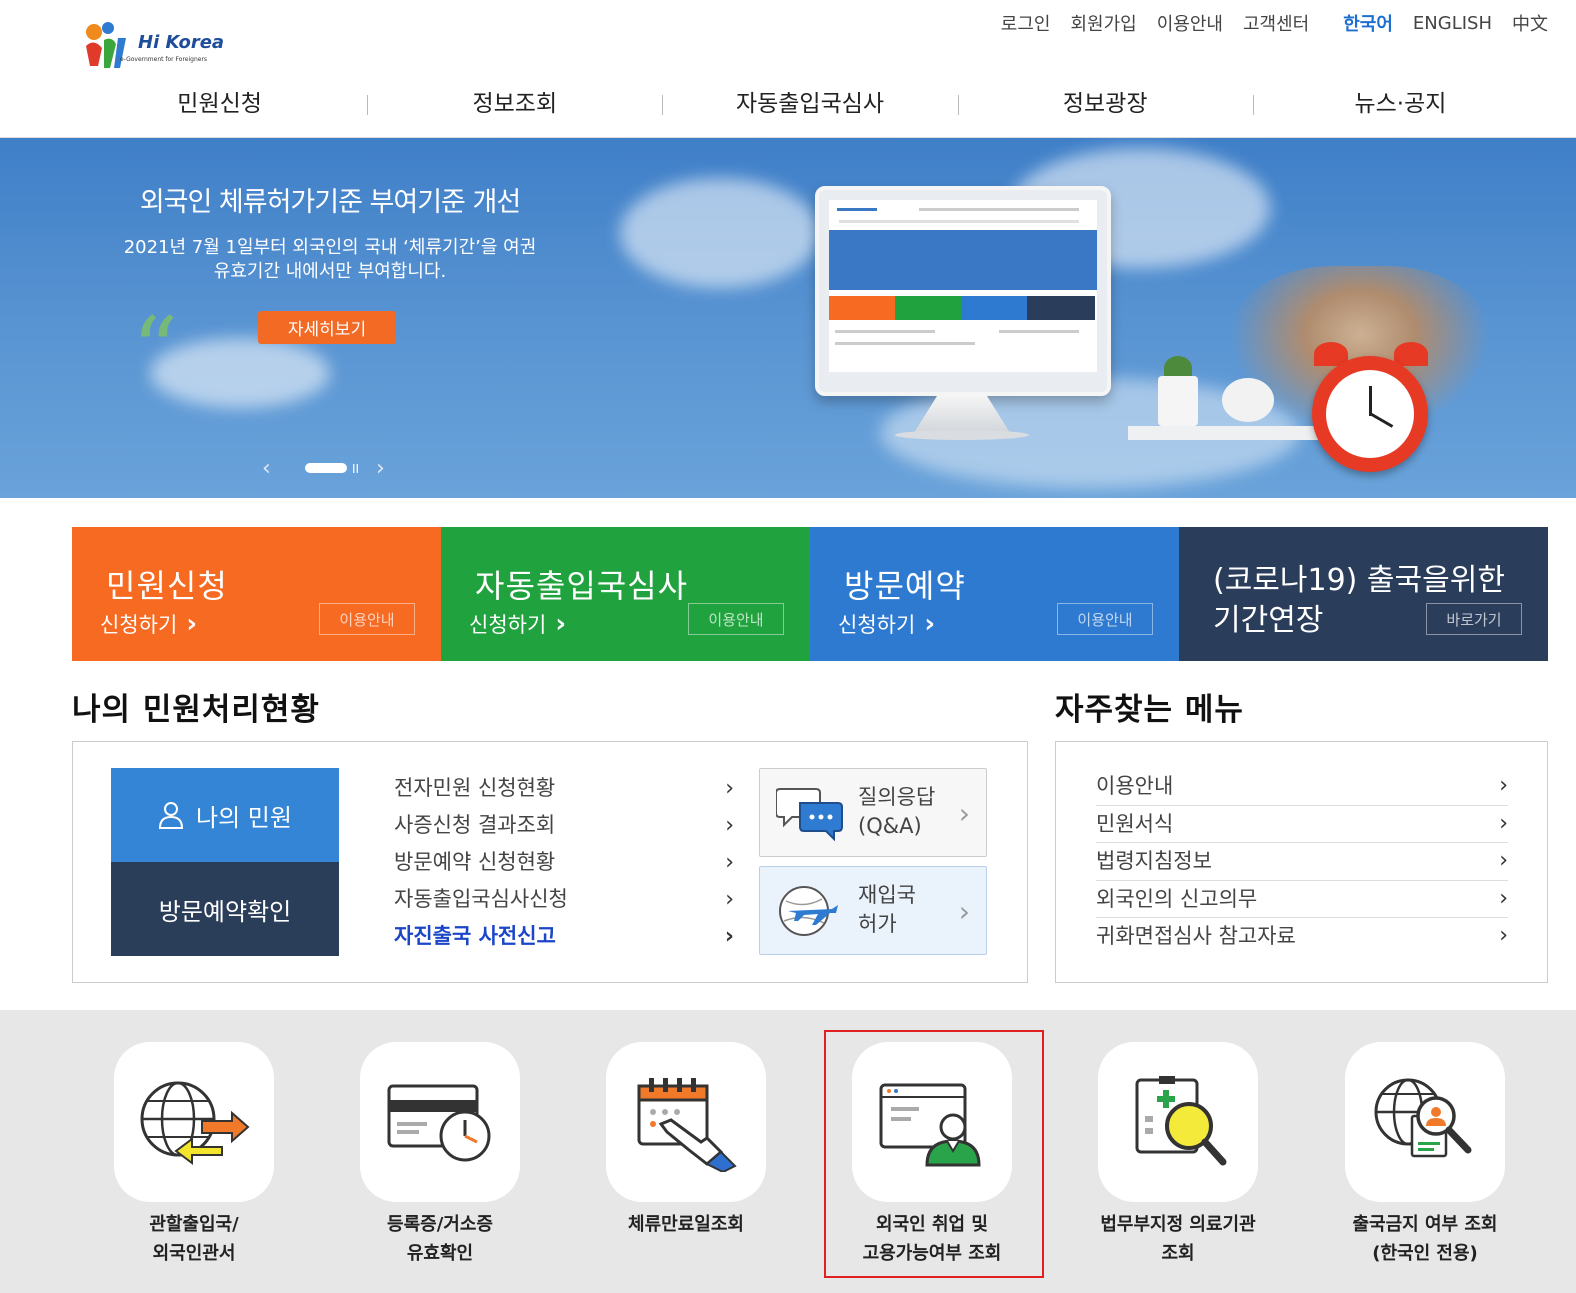 Image resolution: width=1576 pixels, height=1293 pixels. Describe the element at coordinates (1400, 104) in the screenshot. I see `nav-news-notice: 뉴스·공지` at that location.